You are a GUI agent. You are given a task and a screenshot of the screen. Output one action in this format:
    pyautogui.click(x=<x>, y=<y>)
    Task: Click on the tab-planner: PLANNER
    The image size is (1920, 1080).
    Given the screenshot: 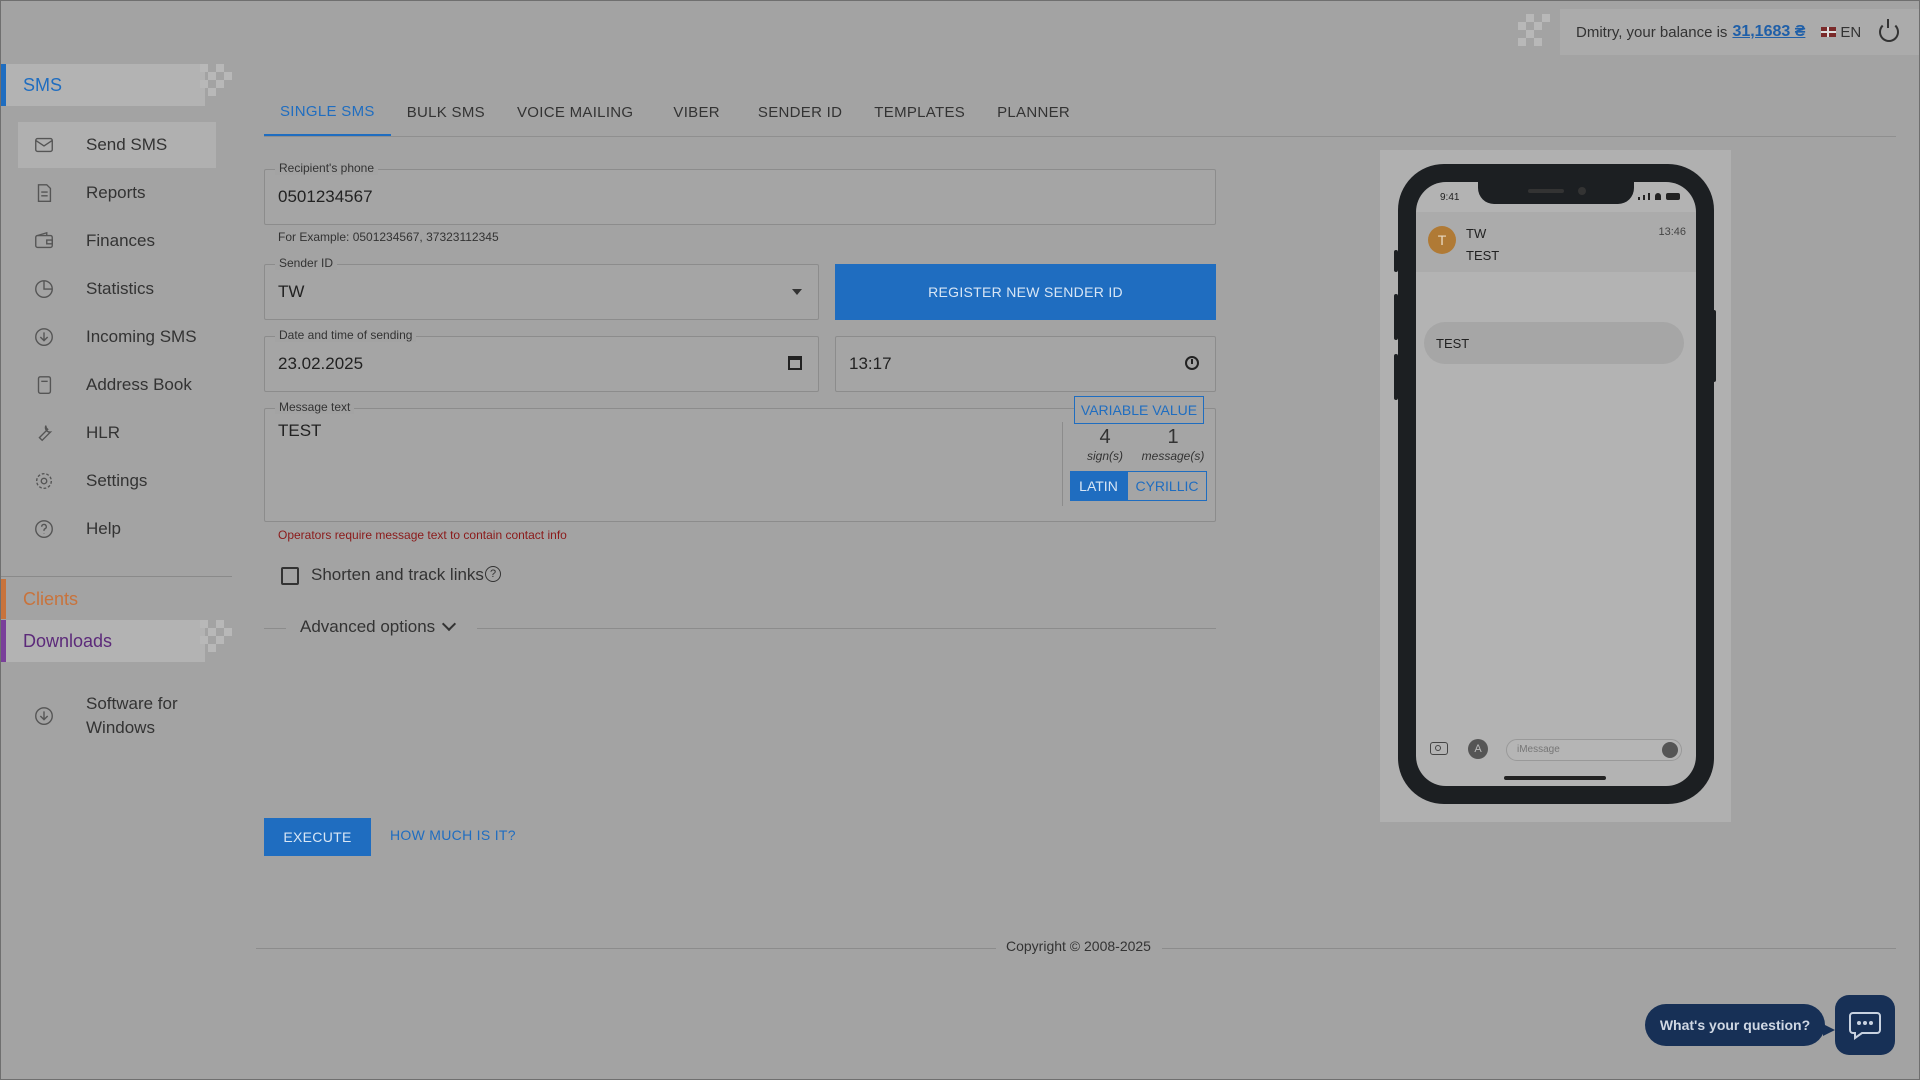 What is the action you would take?
    pyautogui.click(x=1033, y=112)
    